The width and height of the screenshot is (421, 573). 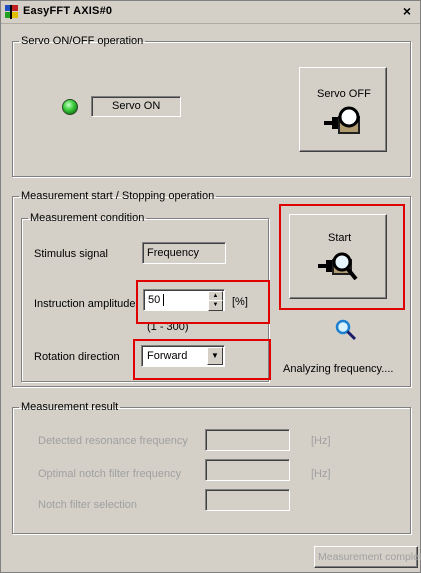 I want to click on notch-frequency-field, so click(x=247, y=470).